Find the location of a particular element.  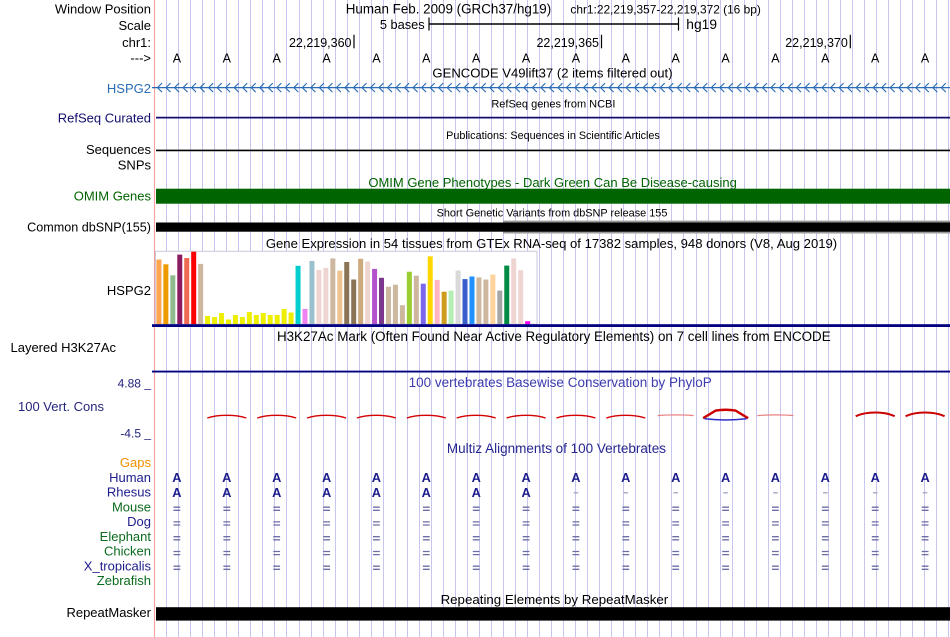

svg-text: Gaps is located at coordinates (136, 462).